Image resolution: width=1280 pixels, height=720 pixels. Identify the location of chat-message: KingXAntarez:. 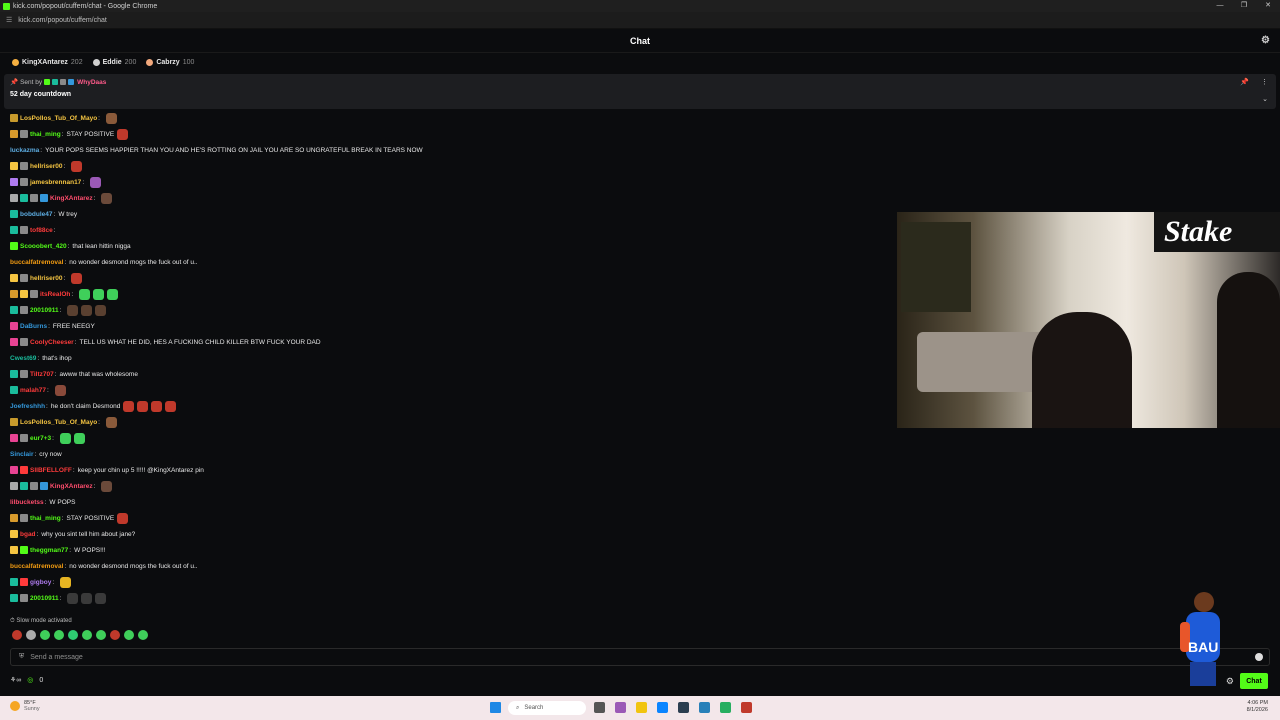
(445, 198).